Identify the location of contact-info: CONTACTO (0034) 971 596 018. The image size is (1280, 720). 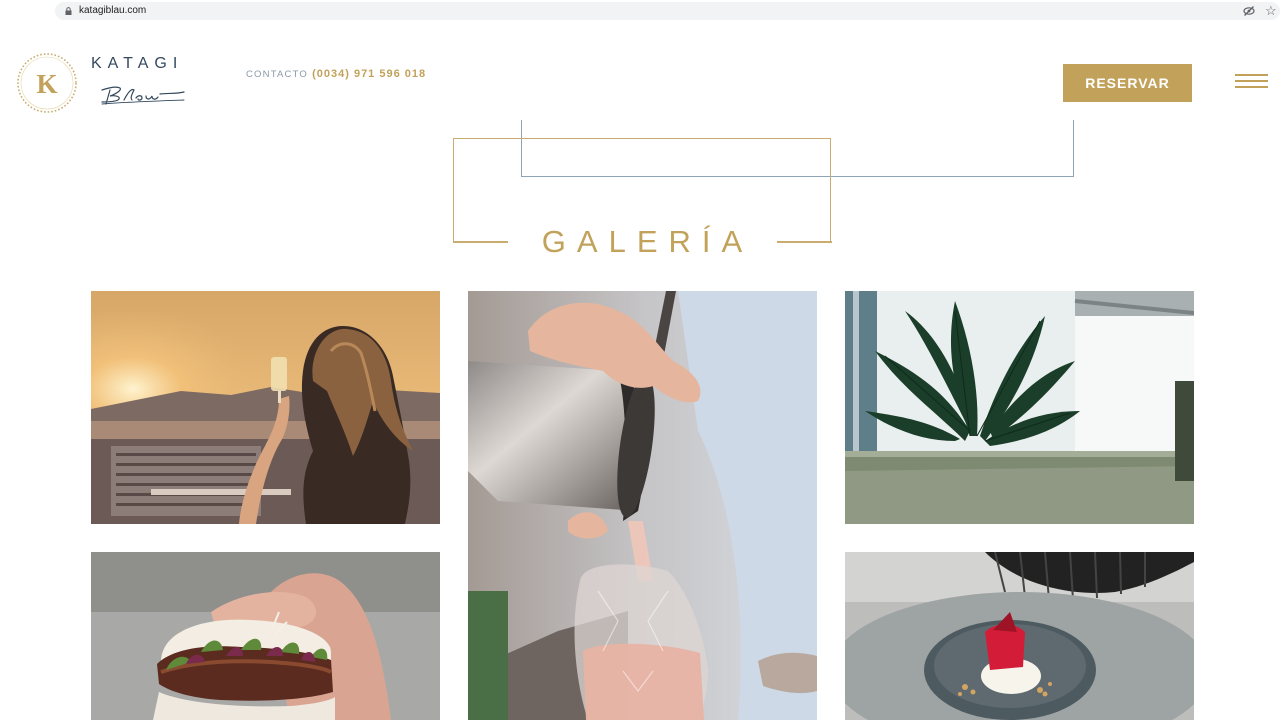
(336, 74).